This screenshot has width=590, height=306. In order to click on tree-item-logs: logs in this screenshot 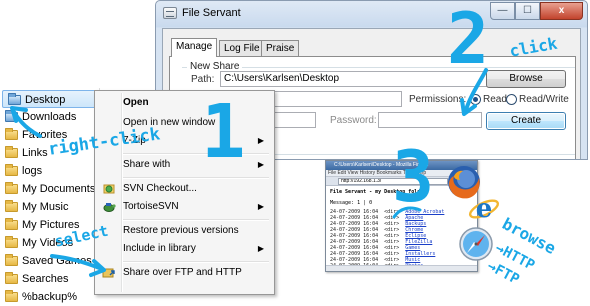, I will do `click(48, 171)`.